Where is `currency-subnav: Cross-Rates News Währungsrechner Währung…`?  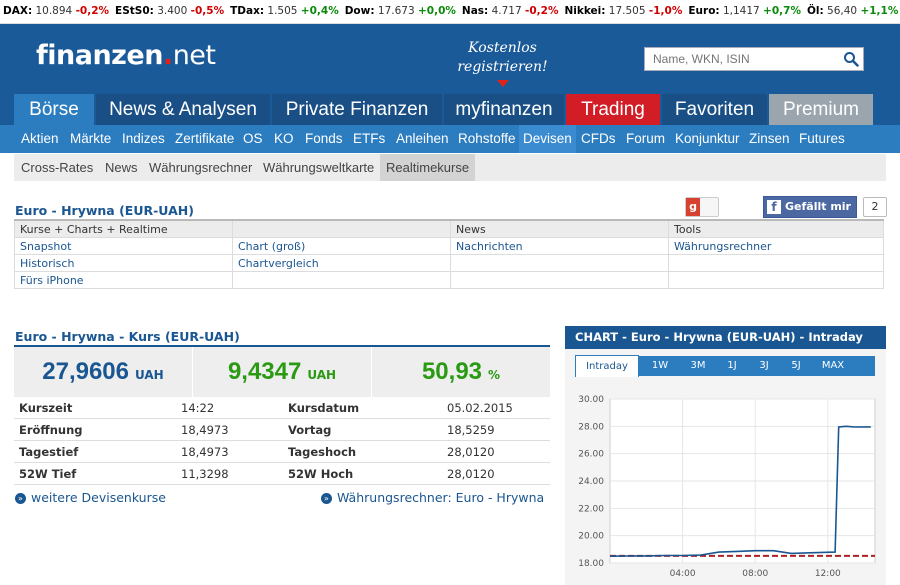 currency-subnav: Cross-Rates News Währungsrechner Währung… is located at coordinates (450, 167).